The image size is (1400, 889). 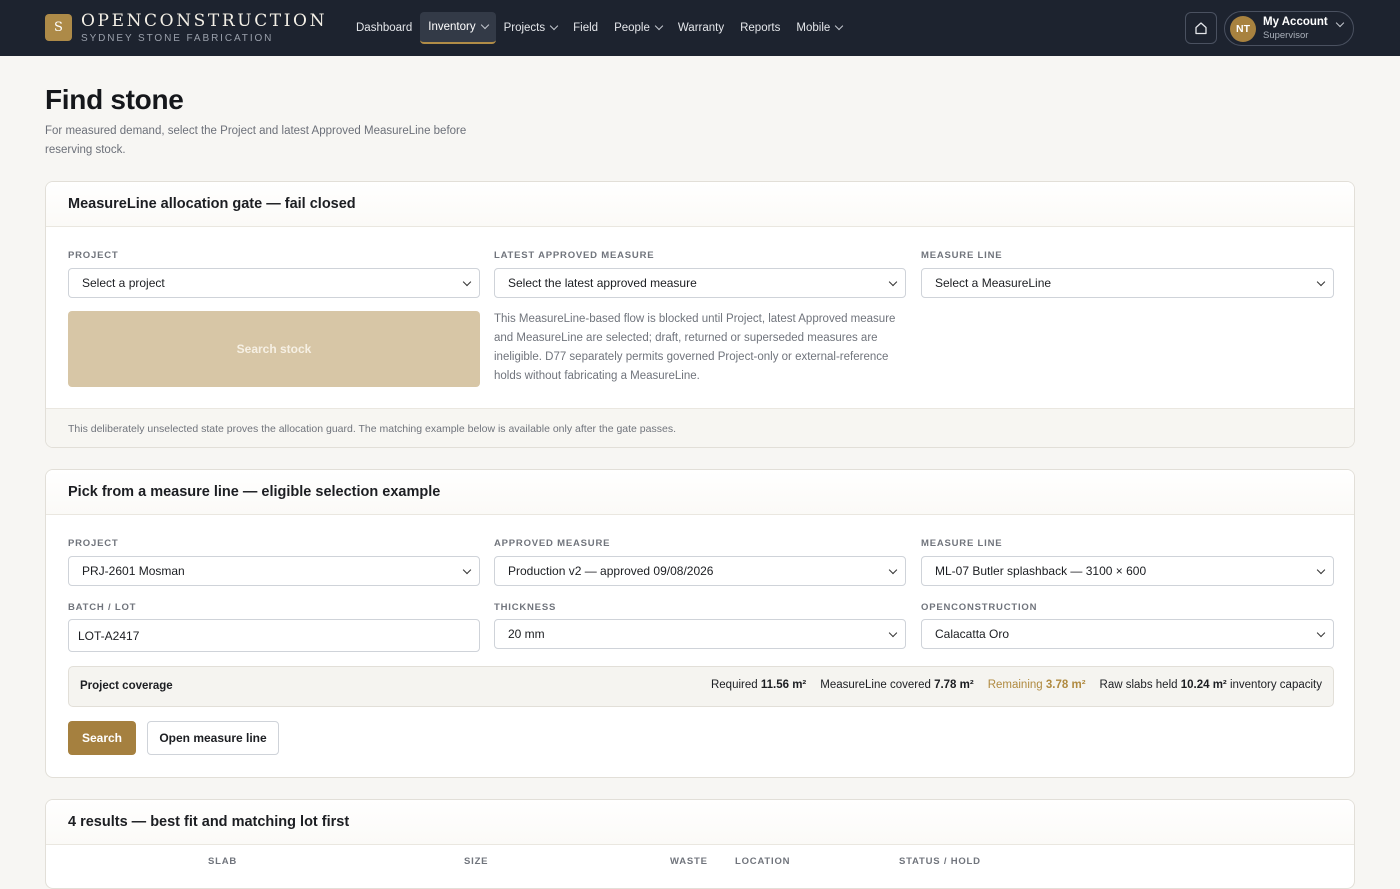 What do you see at coordinates (102, 607) in the screenshot?
I see `batch-lot-label: BATCH / LOT` at bounding box center [102, 607].